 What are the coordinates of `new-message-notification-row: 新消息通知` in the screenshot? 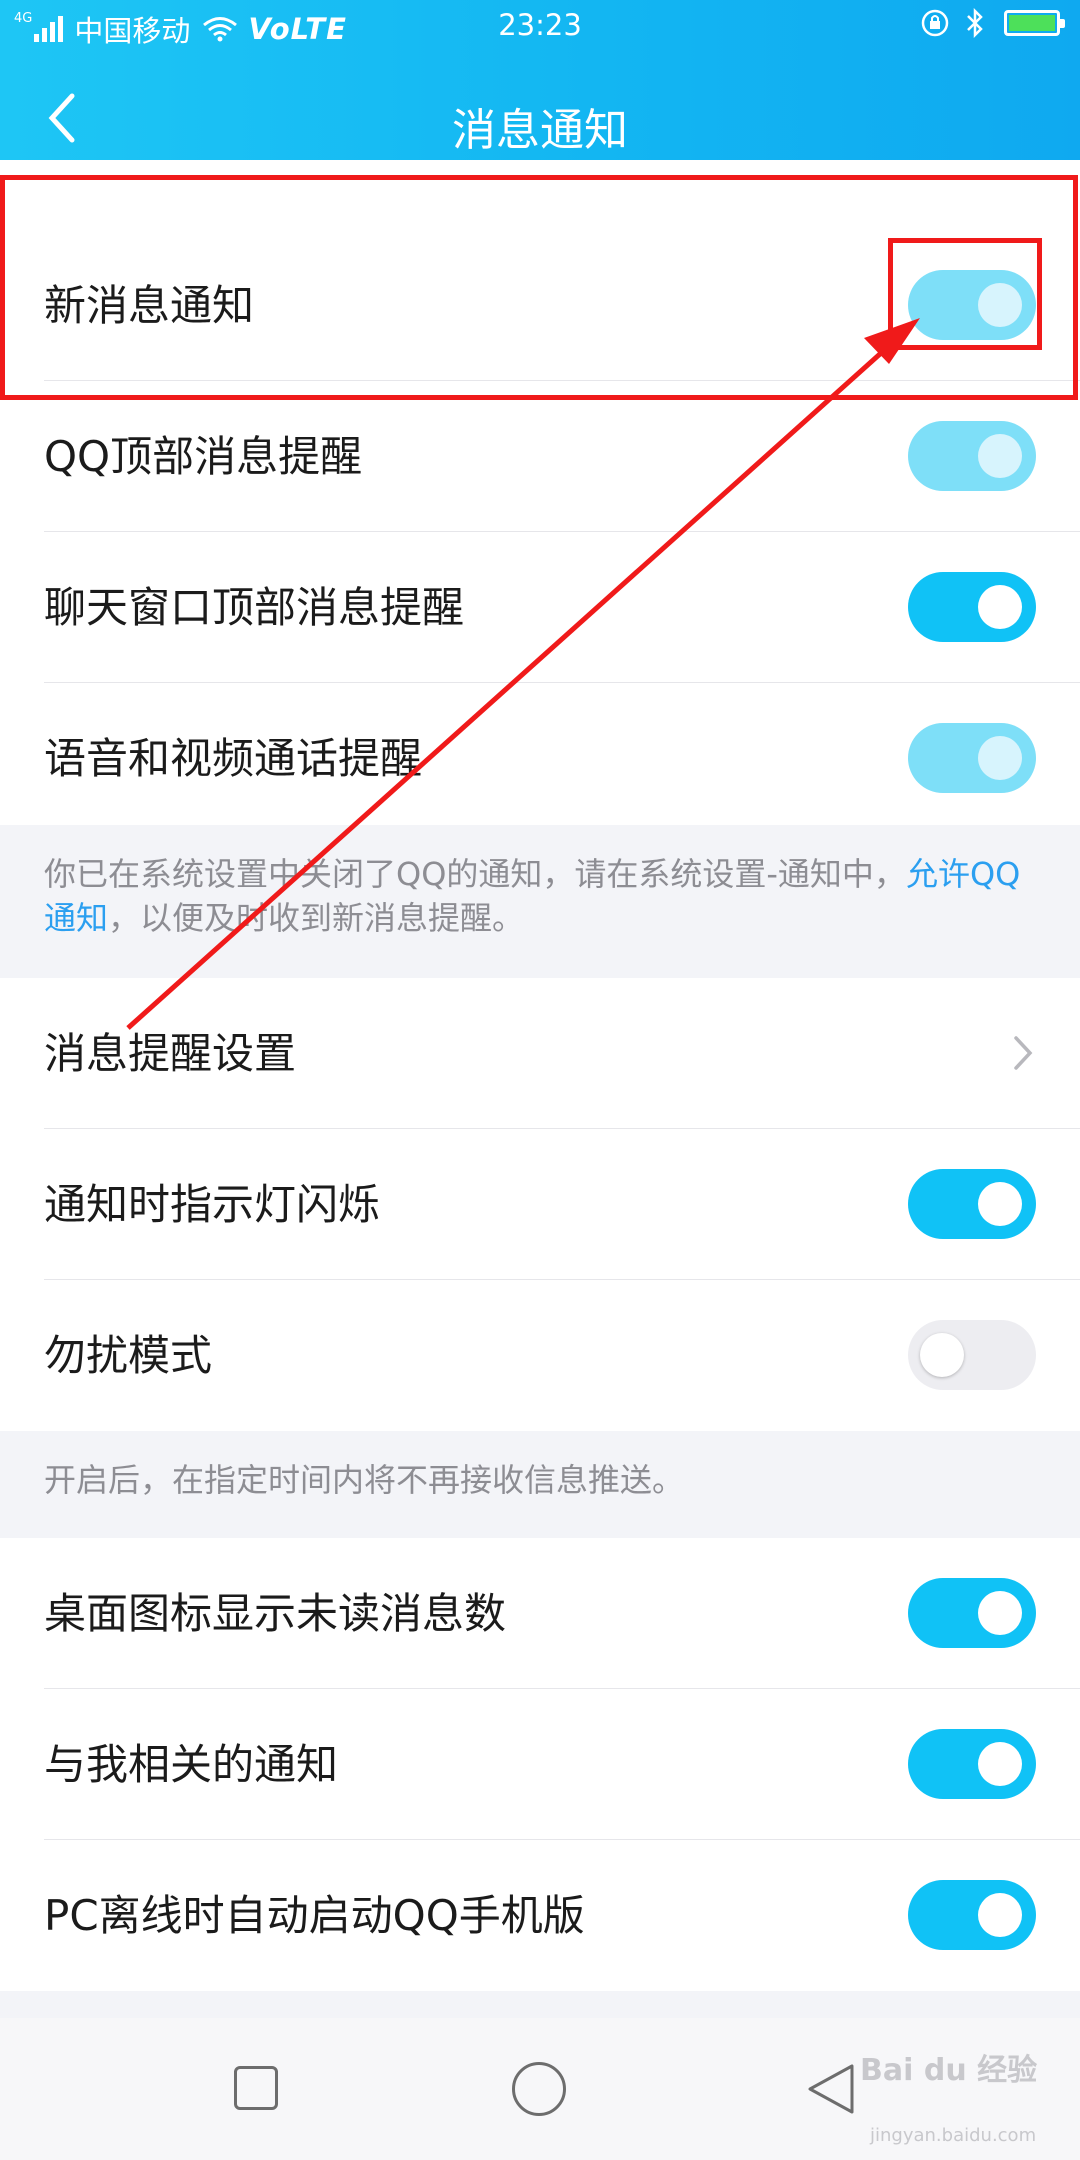 It's located at (540, 305).